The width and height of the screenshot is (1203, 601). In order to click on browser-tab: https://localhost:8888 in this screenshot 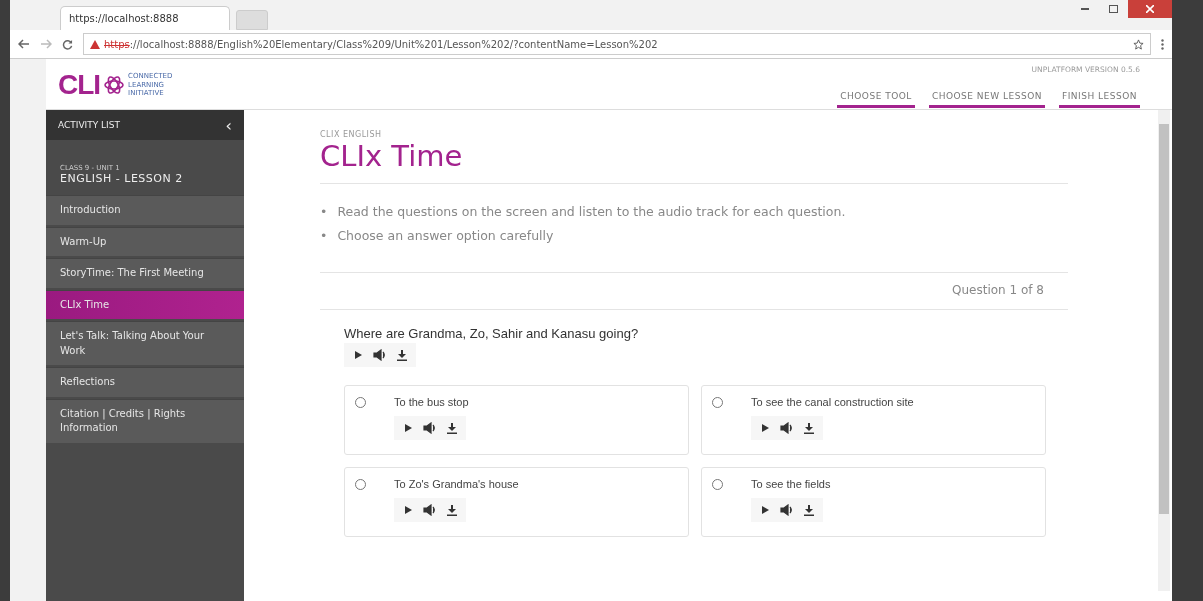, I will do `click(145, 18)`.